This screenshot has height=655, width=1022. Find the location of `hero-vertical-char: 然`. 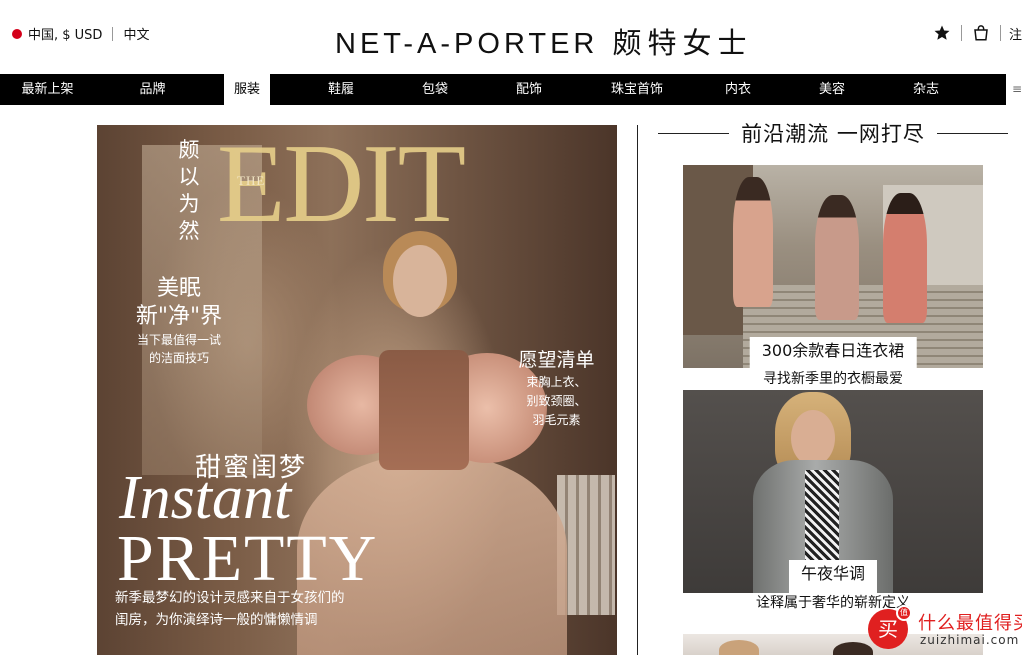

hero-vertical-char: 然 is located at coordinates (189, 231).